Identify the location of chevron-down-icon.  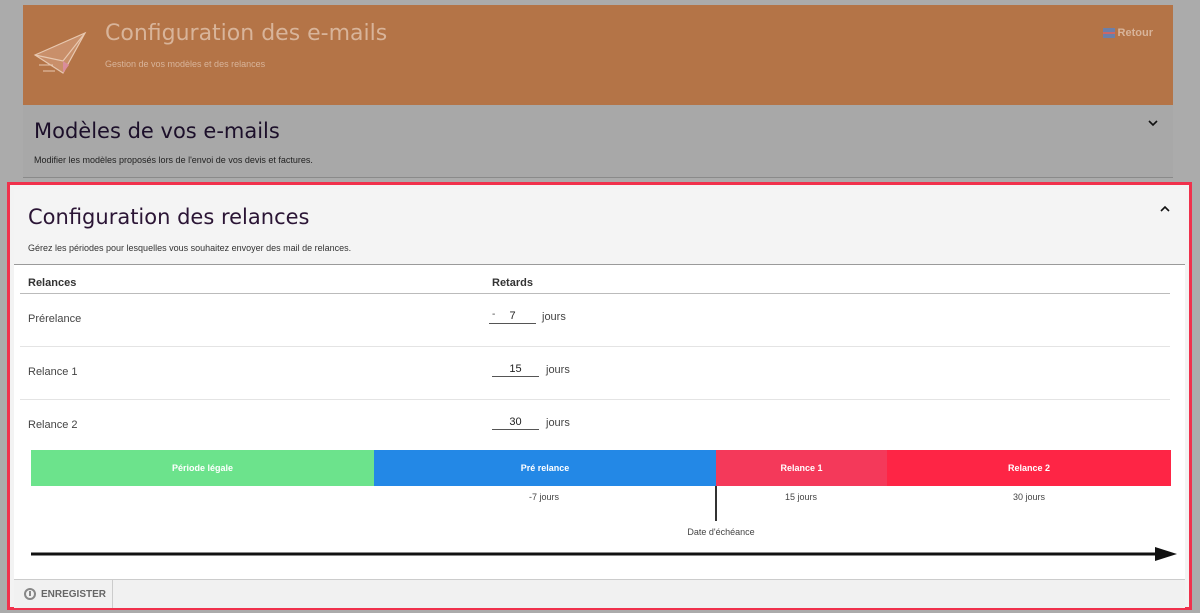
(1153, 123).